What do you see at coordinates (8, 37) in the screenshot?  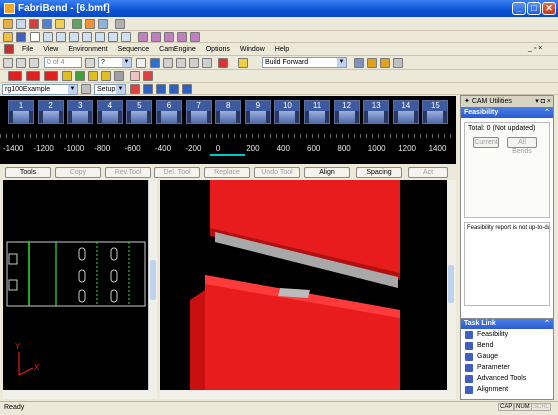 I see `folder-icon` at bounding box center [8, 37].